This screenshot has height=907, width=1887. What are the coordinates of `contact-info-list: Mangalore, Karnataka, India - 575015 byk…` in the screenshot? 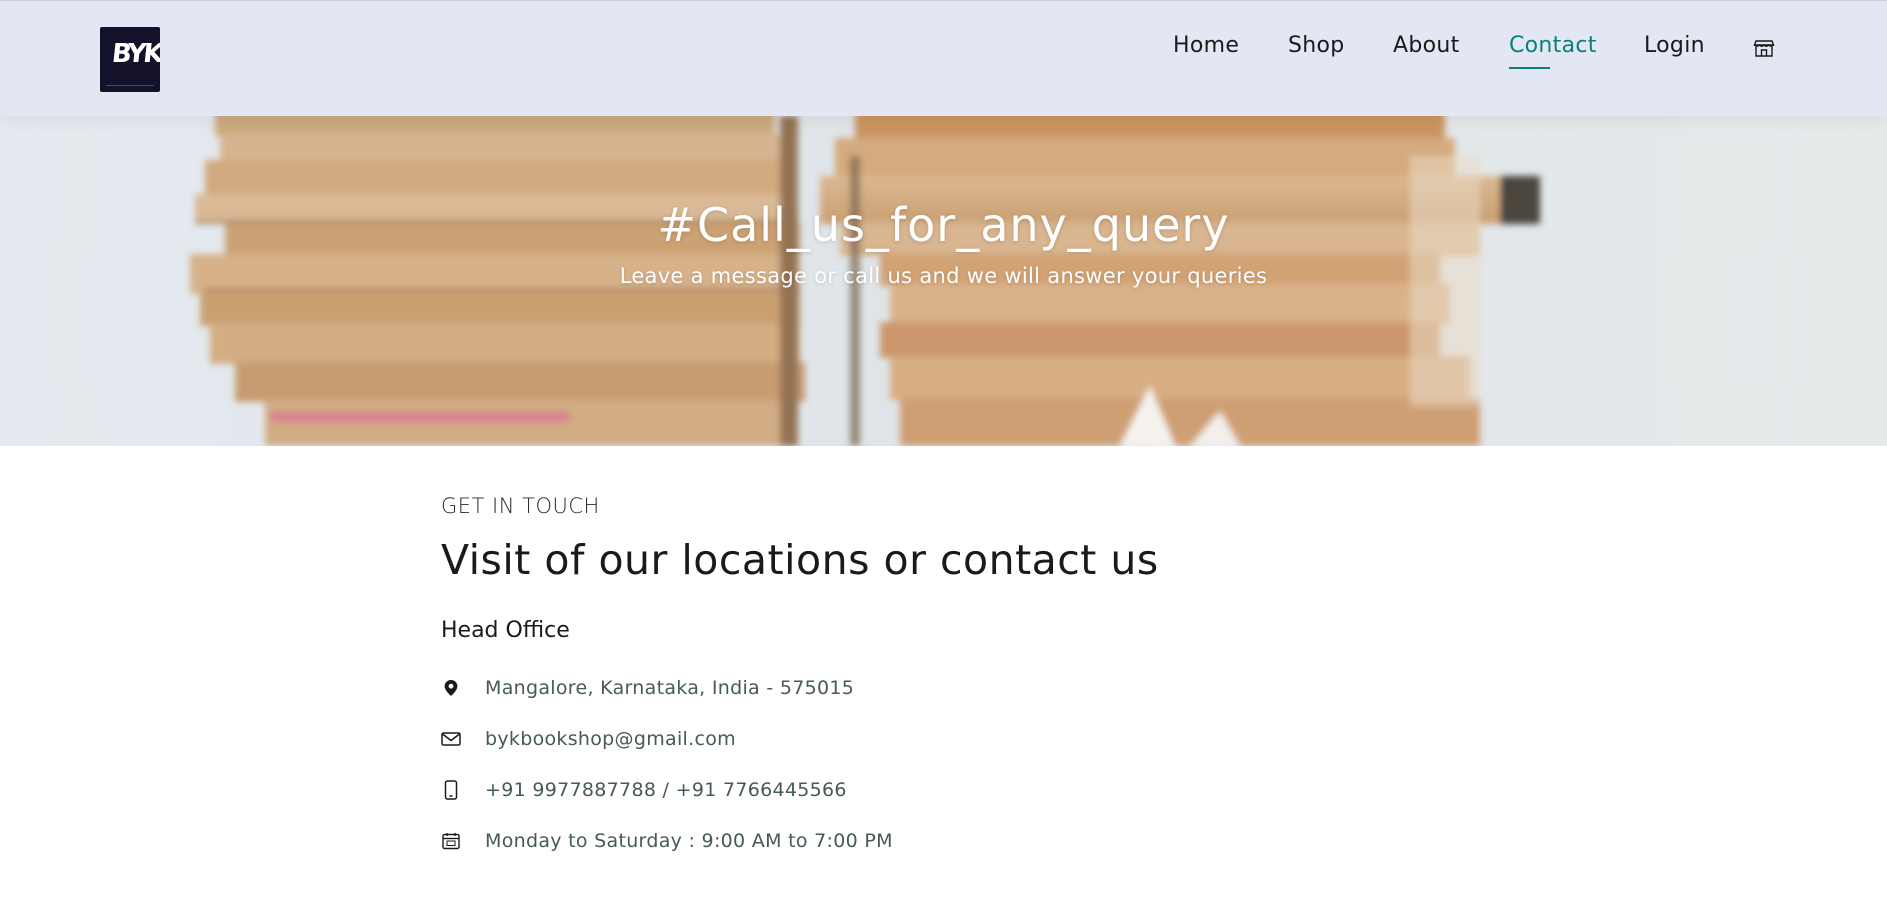 It's located at (891, 764).